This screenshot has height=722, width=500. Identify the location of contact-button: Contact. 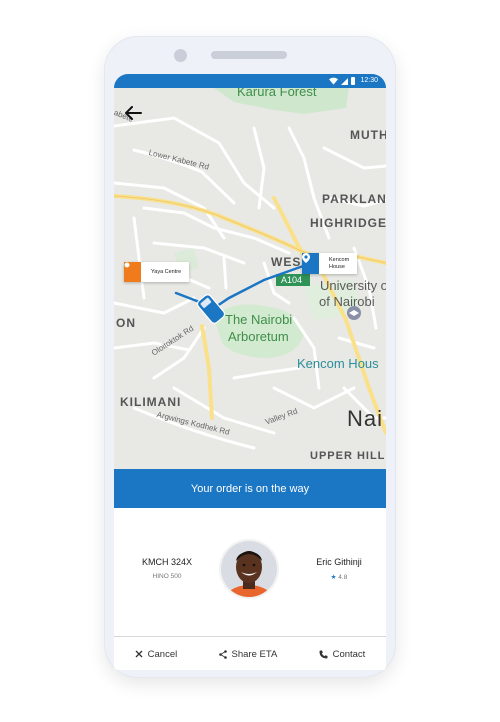
(342, 654).